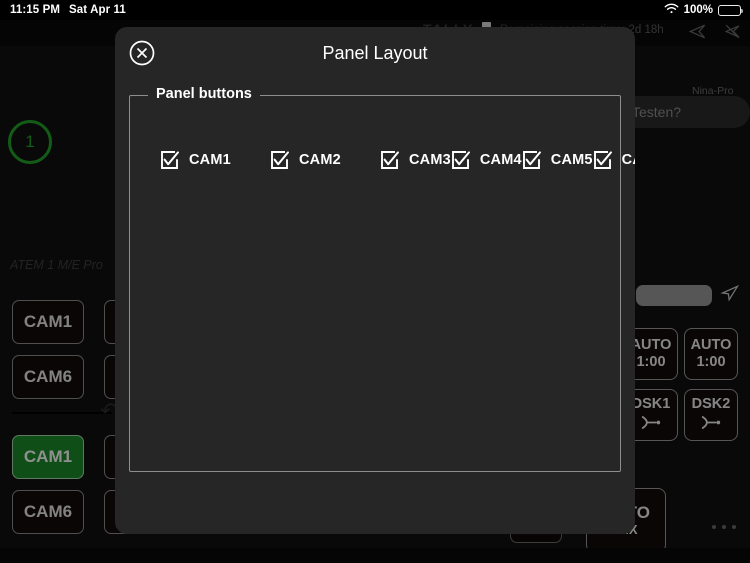 The width and height of the screenshot is (750, 563). Describe the element at coordinates (698, 10) in the screenshot. I see `battery-percent: 100%` at that location.